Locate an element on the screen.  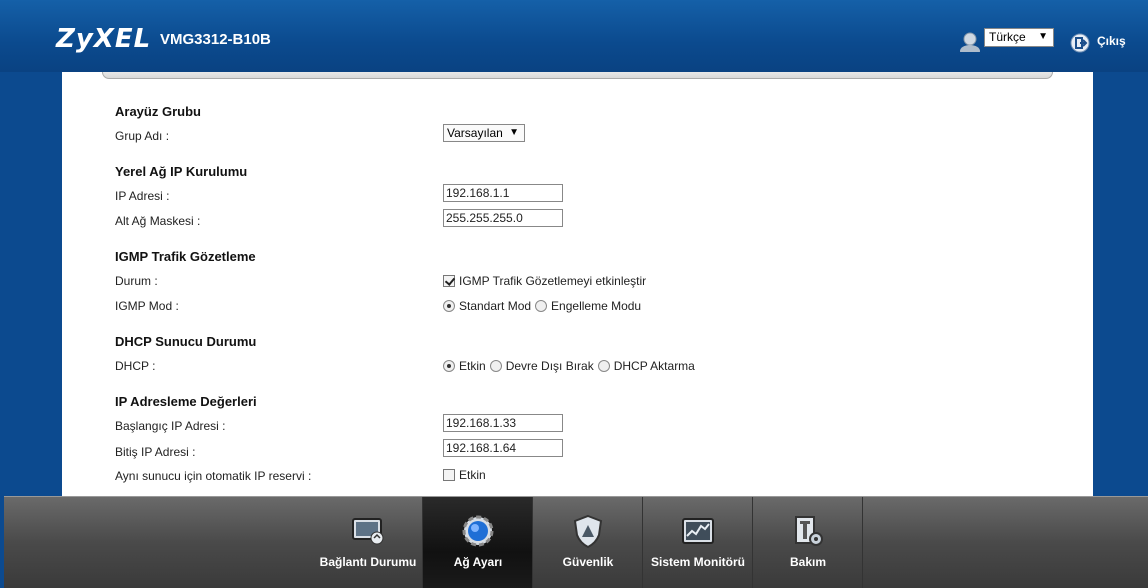
dhcp-disable-radio is located at coordinates (495, 366).